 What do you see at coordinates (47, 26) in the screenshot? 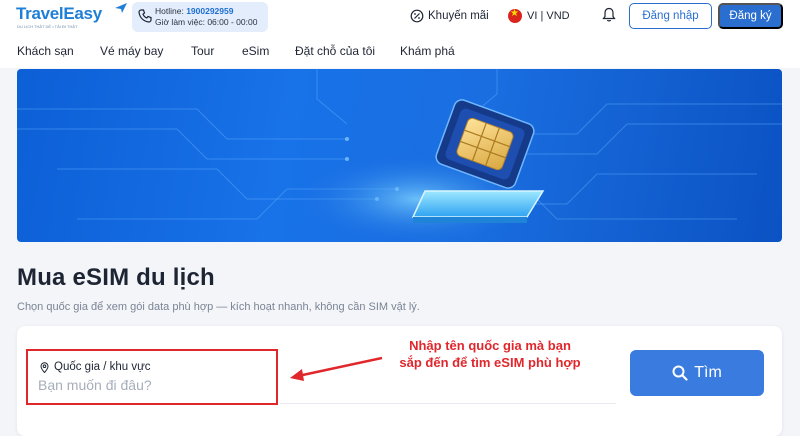
I see `logo-slogan: DU LỊCH THẬT DỄ • TẢI ĐI THẬT` at bounding box center [47, 26].